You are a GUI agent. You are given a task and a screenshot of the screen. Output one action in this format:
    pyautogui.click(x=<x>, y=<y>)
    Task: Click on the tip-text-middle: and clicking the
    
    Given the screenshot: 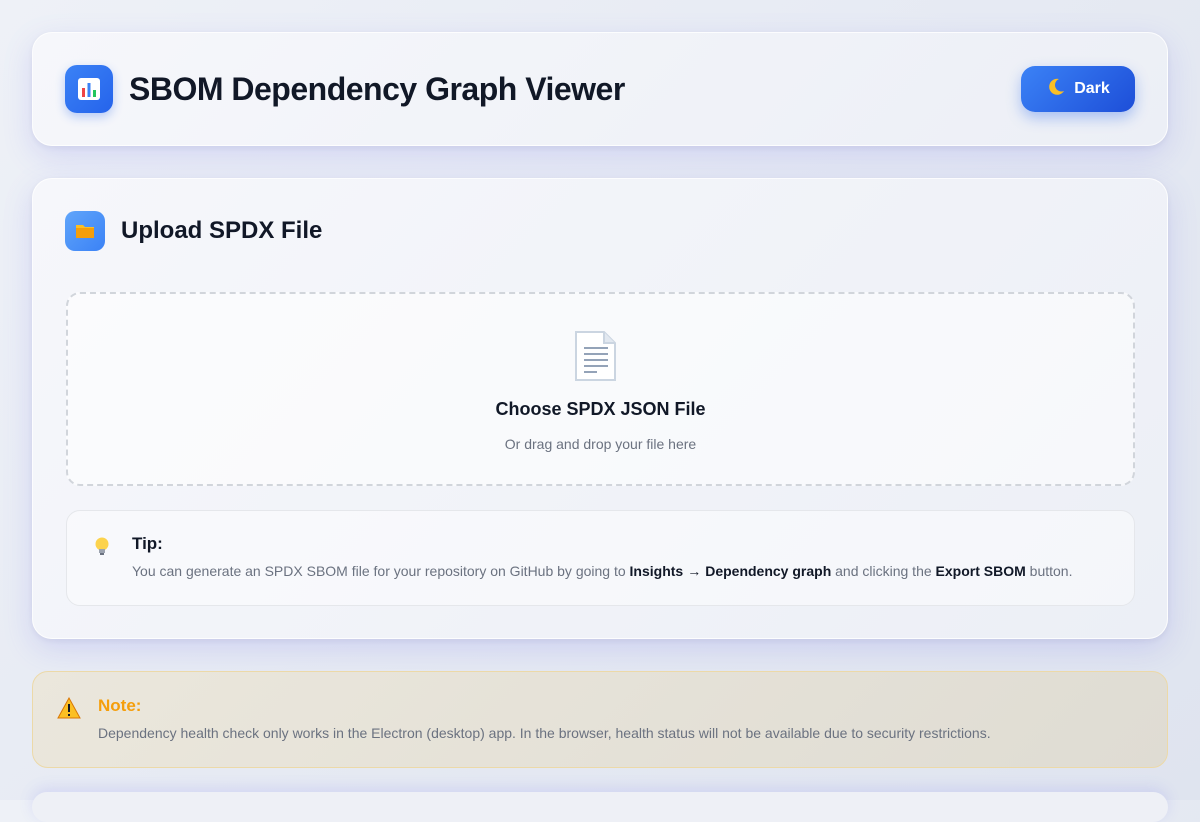 What is the action you would take?
    pyautogui.click(x=883, y=571)
    